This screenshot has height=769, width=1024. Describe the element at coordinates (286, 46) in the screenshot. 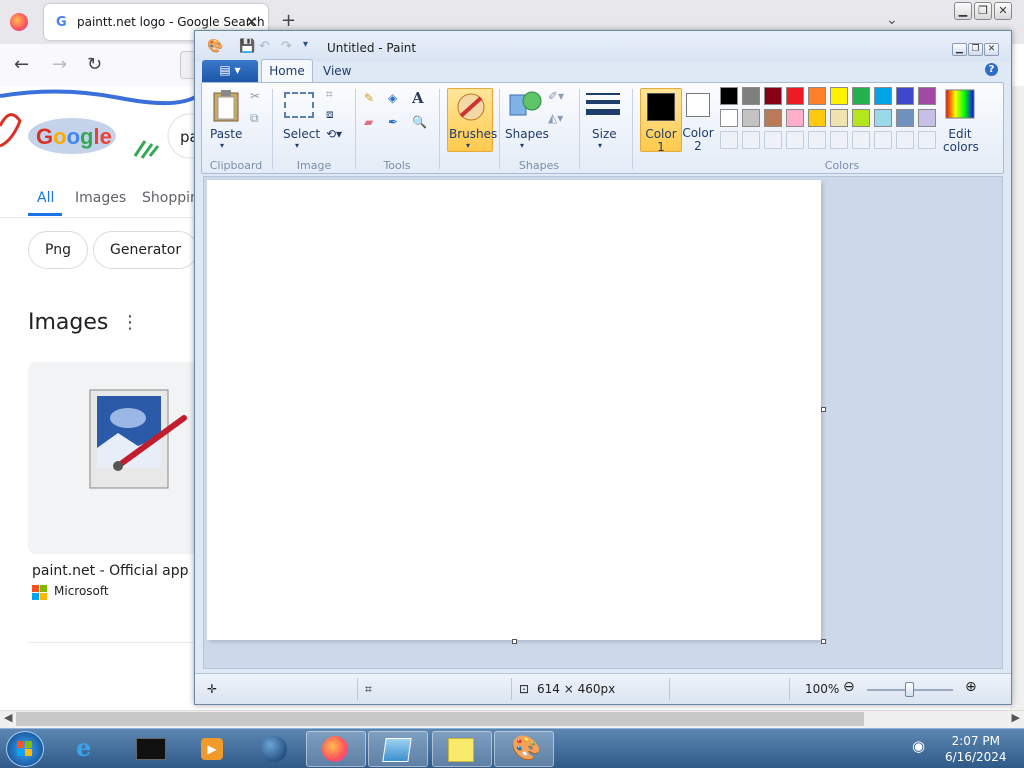

I see `redo-icon: ↷` at that location.